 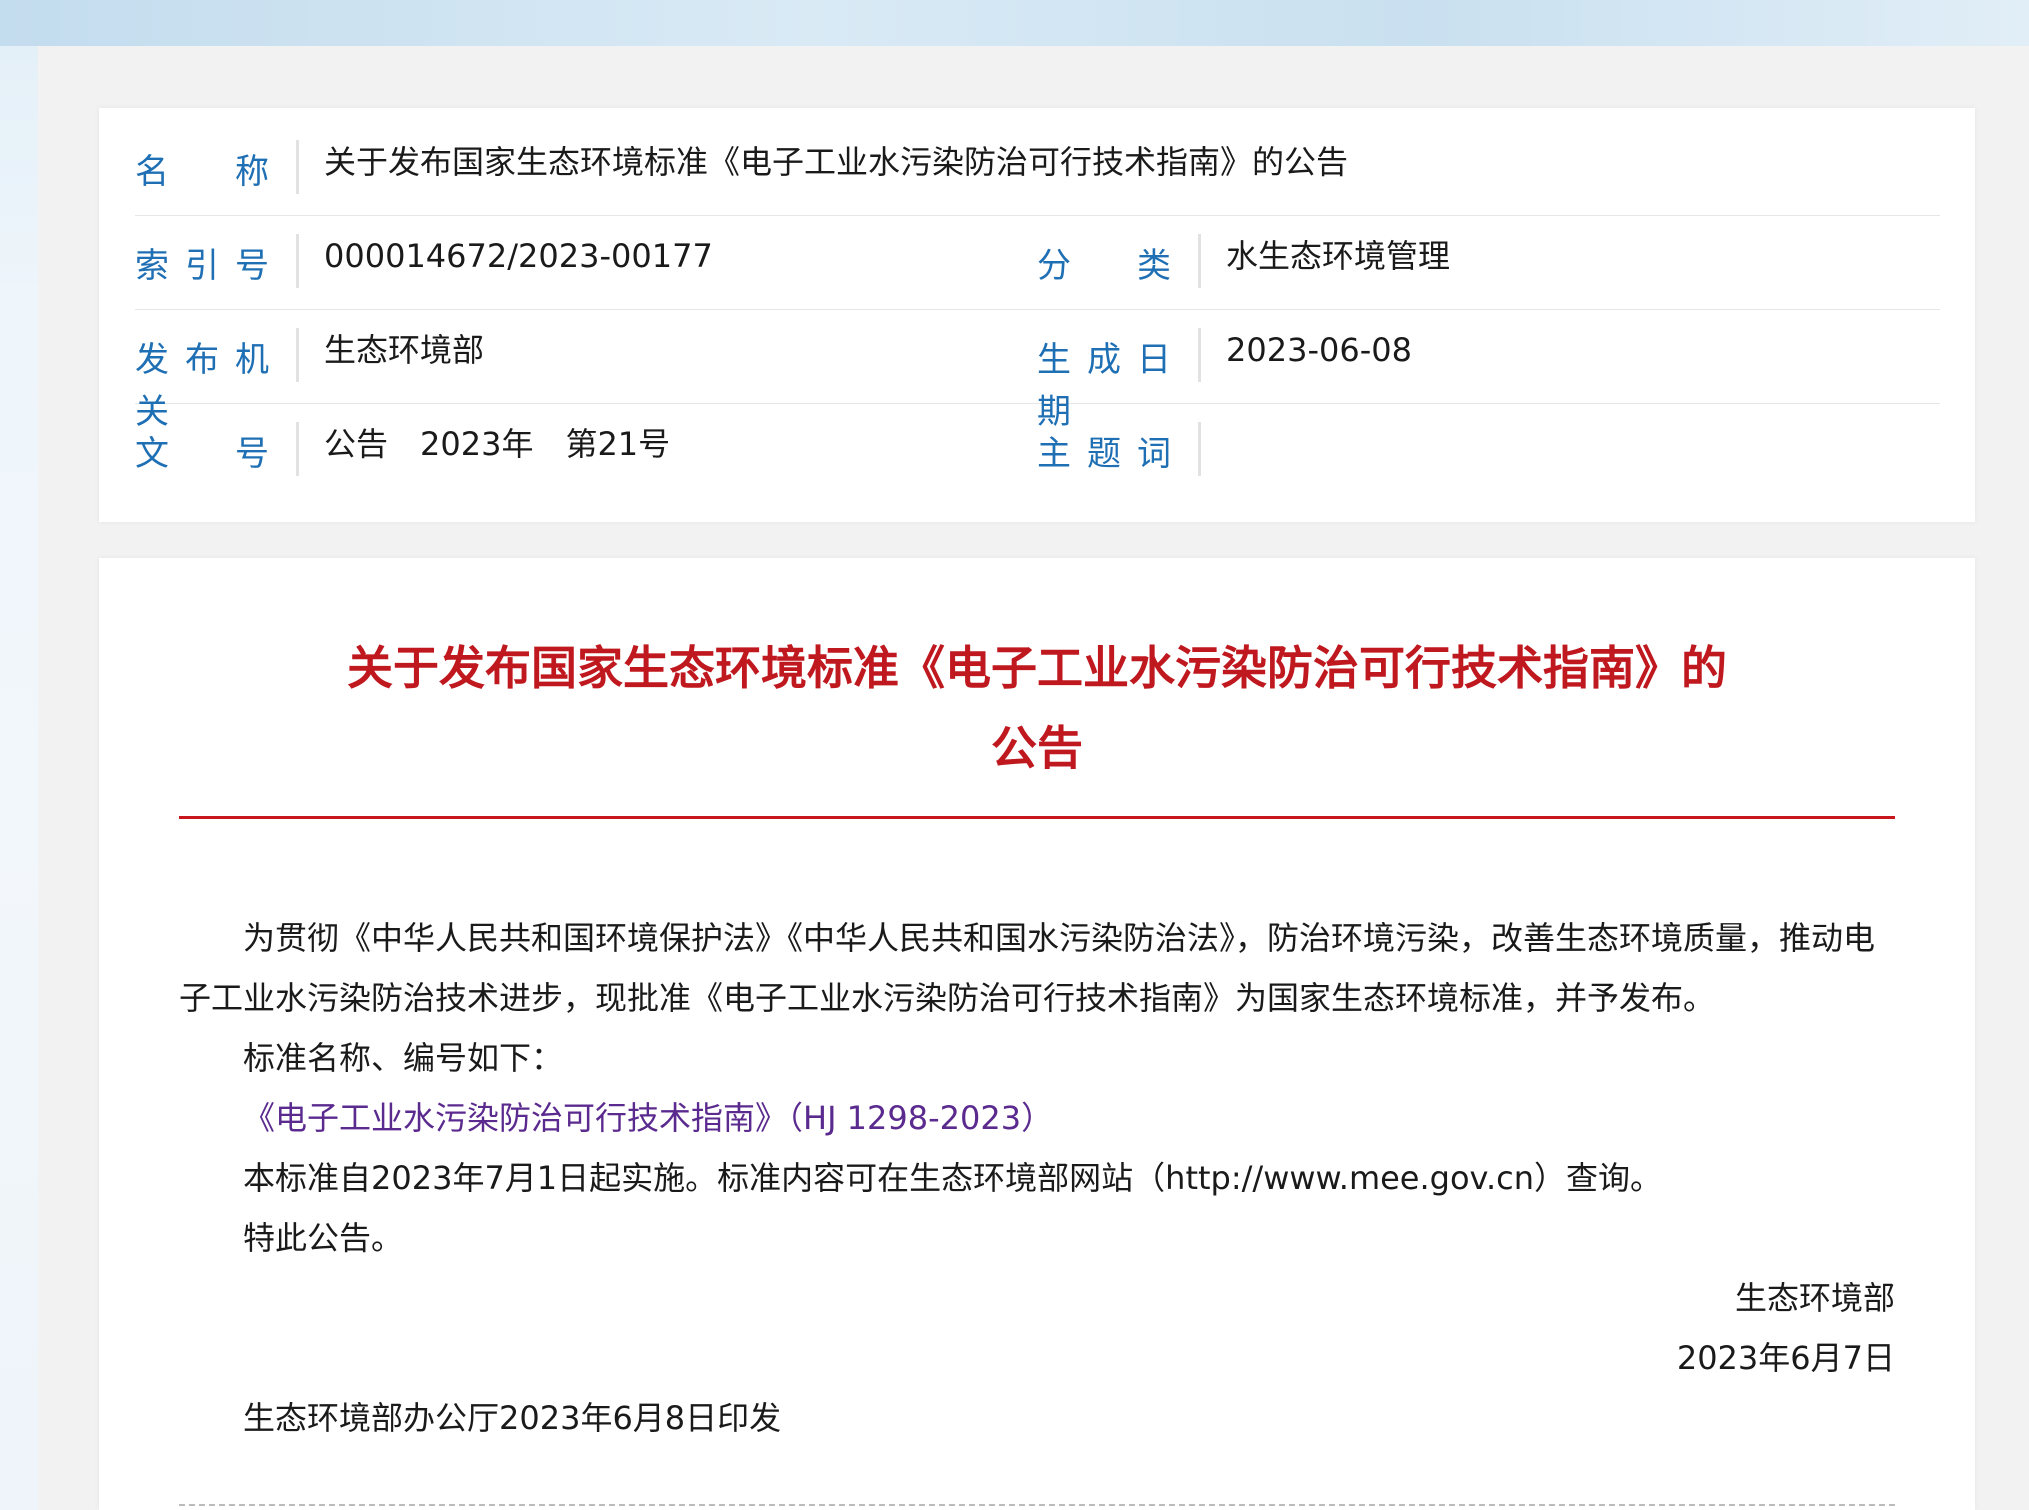 What do you see at coordinates (202, 266) in the screenshot?
I see `index-label: 索引号` at bounding box center [202, 266].